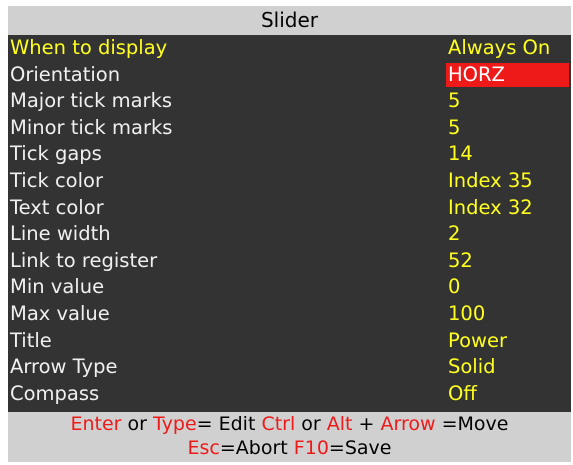  I want to click on row-line-width: Line width 2, so click(289, 234).